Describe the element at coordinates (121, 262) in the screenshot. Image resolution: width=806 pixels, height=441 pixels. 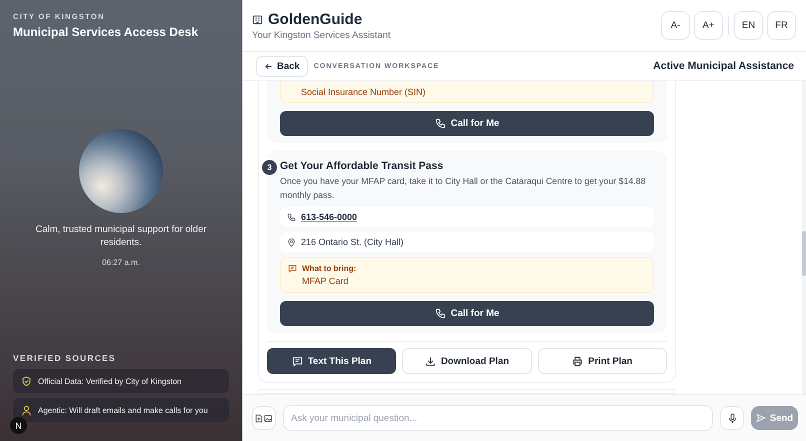
I see `time-label: 06:27 a.m.` at that location.